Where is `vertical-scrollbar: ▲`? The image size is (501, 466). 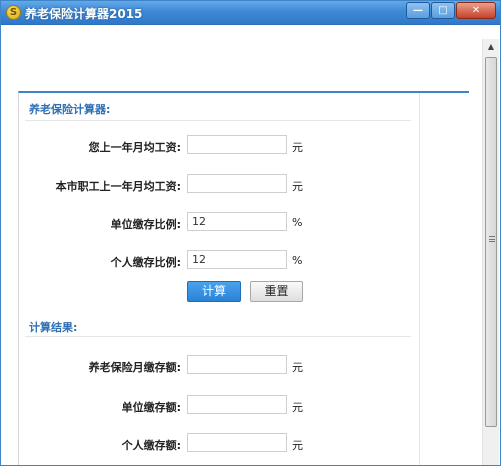 vertical-scrollbar: ▲ is located at coordinates (490, 252).